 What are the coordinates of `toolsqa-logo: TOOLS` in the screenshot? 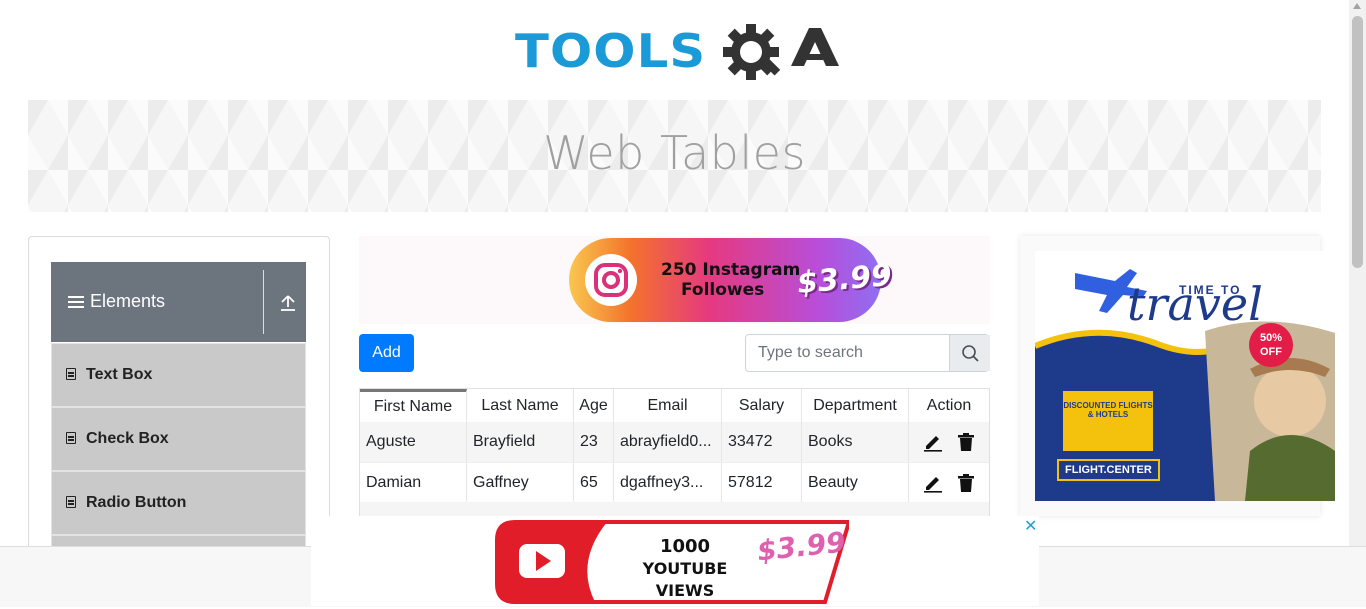 It's located at (677, 54).